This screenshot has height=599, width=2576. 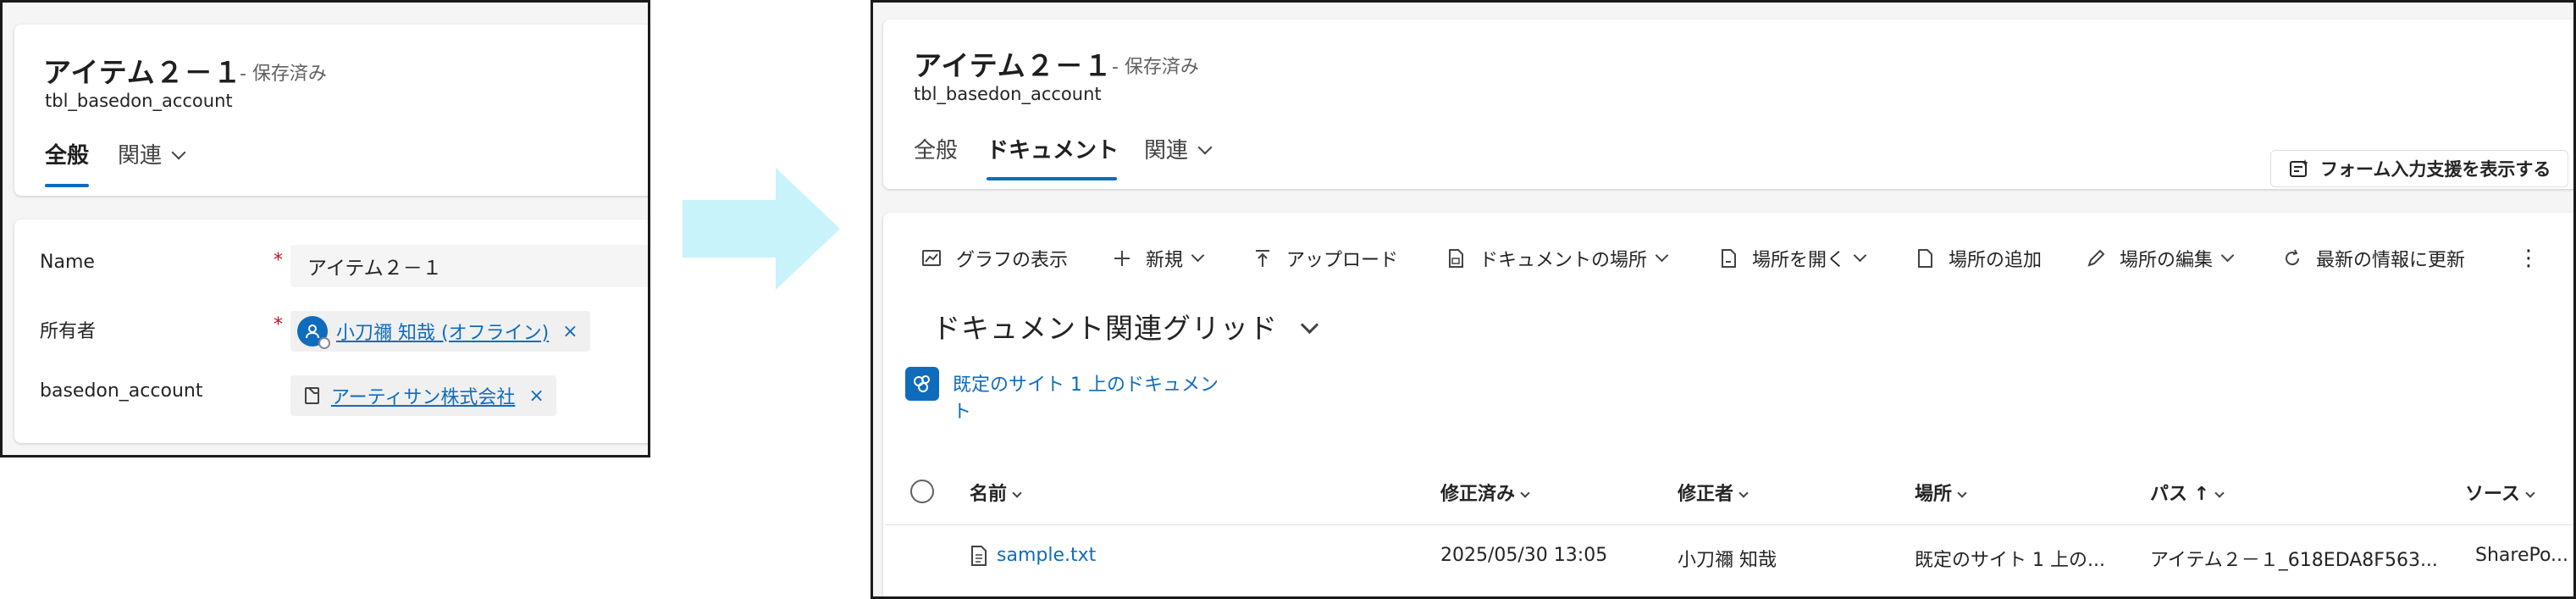 What do you see at coordinates (313, 332) in the screenshot?
I see `person-icon` at bounding box center [313, 332].